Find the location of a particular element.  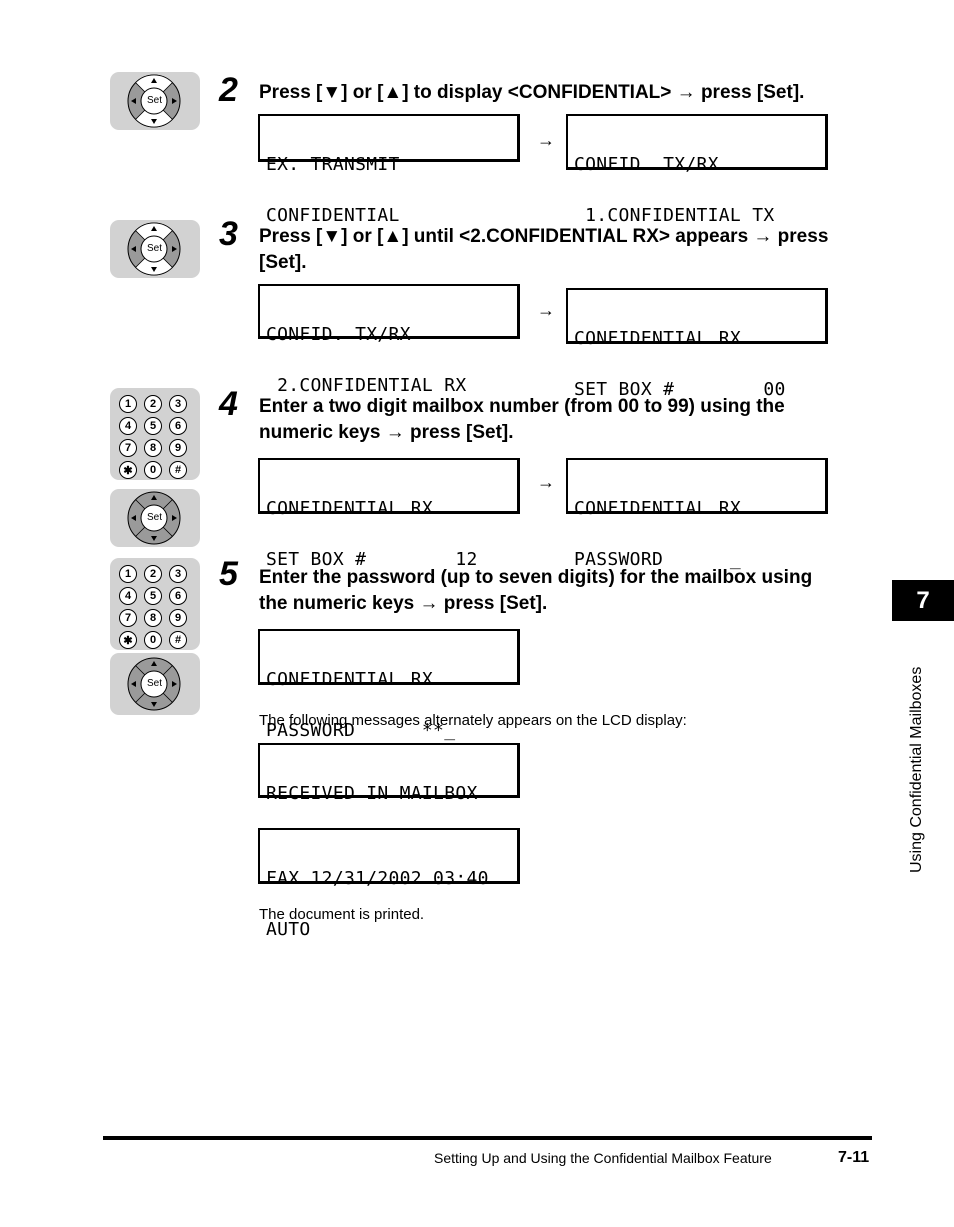

lcd-display: CONFIDENTIAL RX PASSWORD **_ is located at coordinates (389, 684).